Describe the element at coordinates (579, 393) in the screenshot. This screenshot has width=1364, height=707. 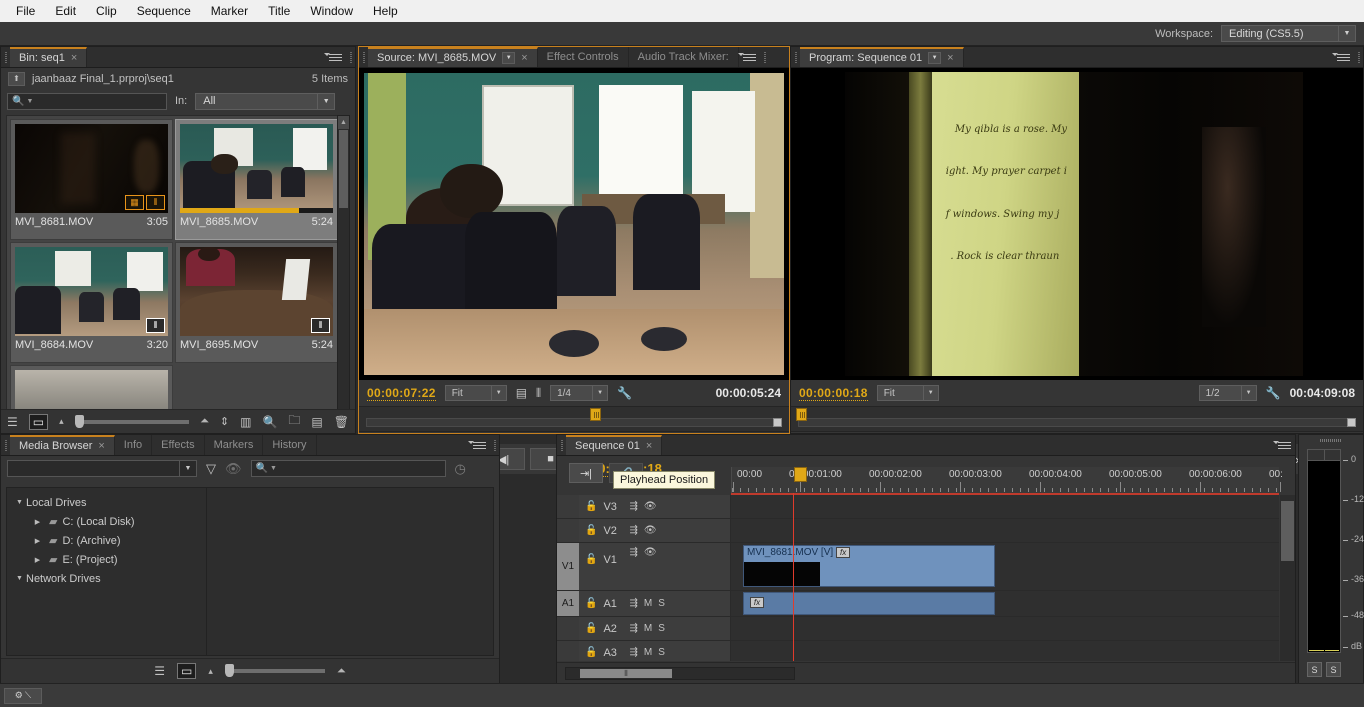
I see `source-quality-selector: 1/4 ▼` at that location.